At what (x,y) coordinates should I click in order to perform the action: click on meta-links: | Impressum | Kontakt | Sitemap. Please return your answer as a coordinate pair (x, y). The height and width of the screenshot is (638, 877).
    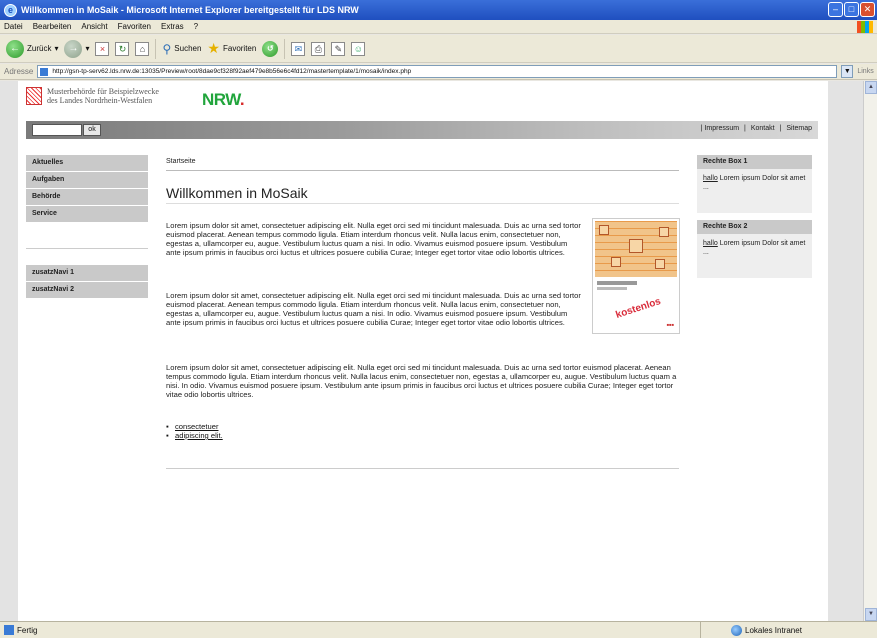
    Looking at the image, I should click on (756, 128).